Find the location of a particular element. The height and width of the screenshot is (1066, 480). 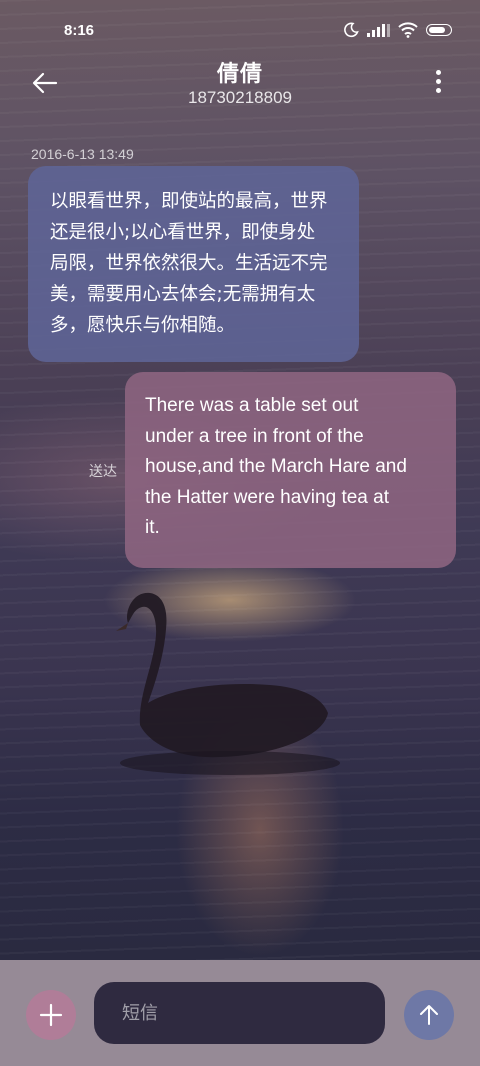

add-attachment-button is located at coordinates (51, 1015).